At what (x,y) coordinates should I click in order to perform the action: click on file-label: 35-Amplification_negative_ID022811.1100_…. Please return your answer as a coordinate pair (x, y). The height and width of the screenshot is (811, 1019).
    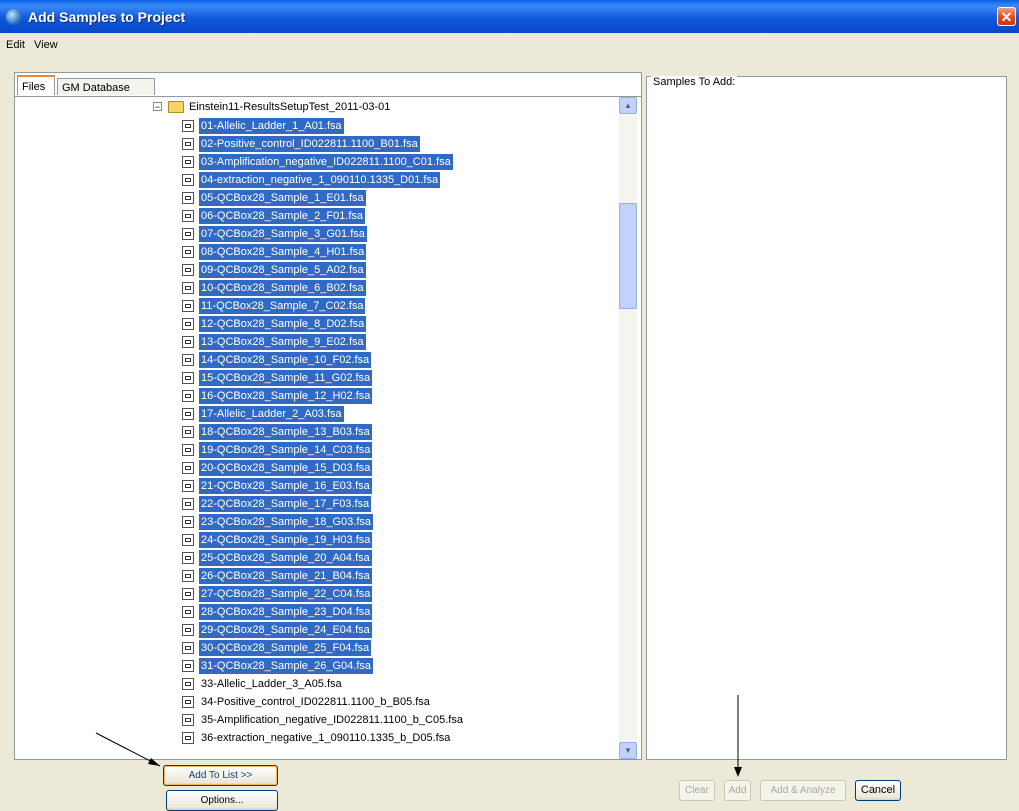
    Looking at the image, I should click on (332, 720).